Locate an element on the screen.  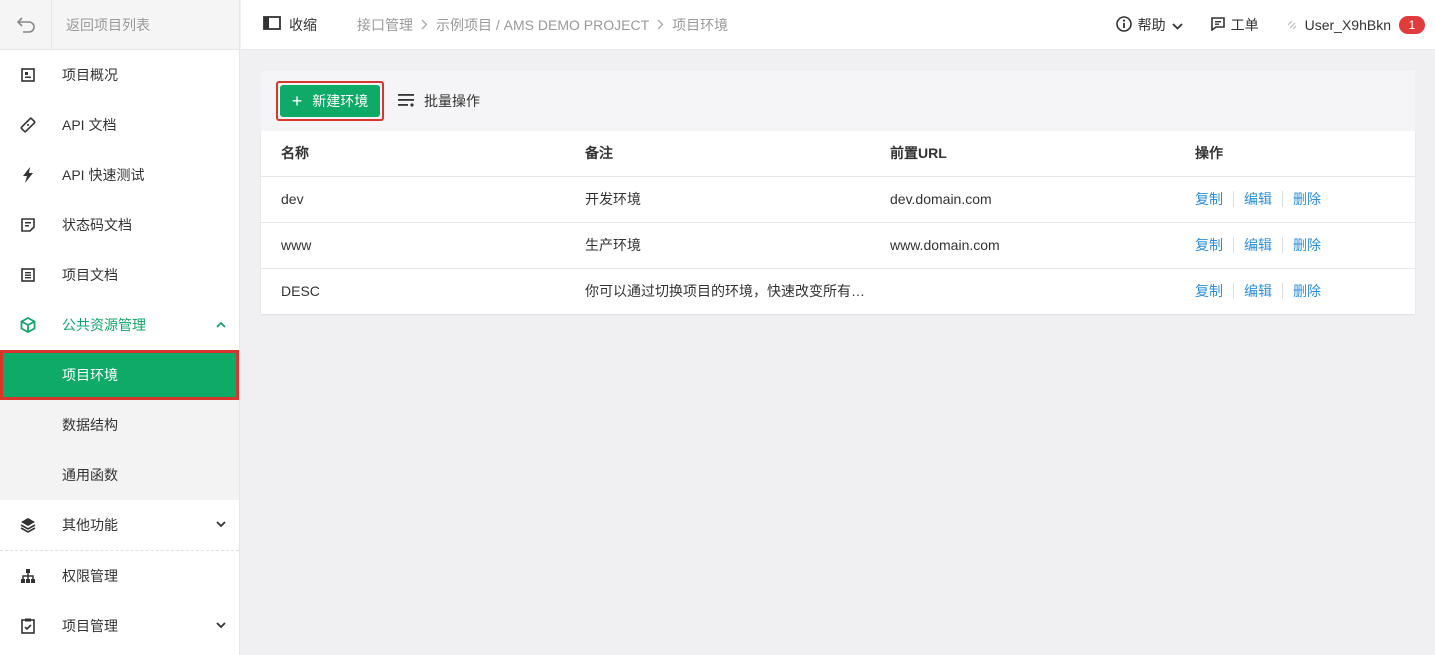
lightning-icon is located at coordinates (28, 175).